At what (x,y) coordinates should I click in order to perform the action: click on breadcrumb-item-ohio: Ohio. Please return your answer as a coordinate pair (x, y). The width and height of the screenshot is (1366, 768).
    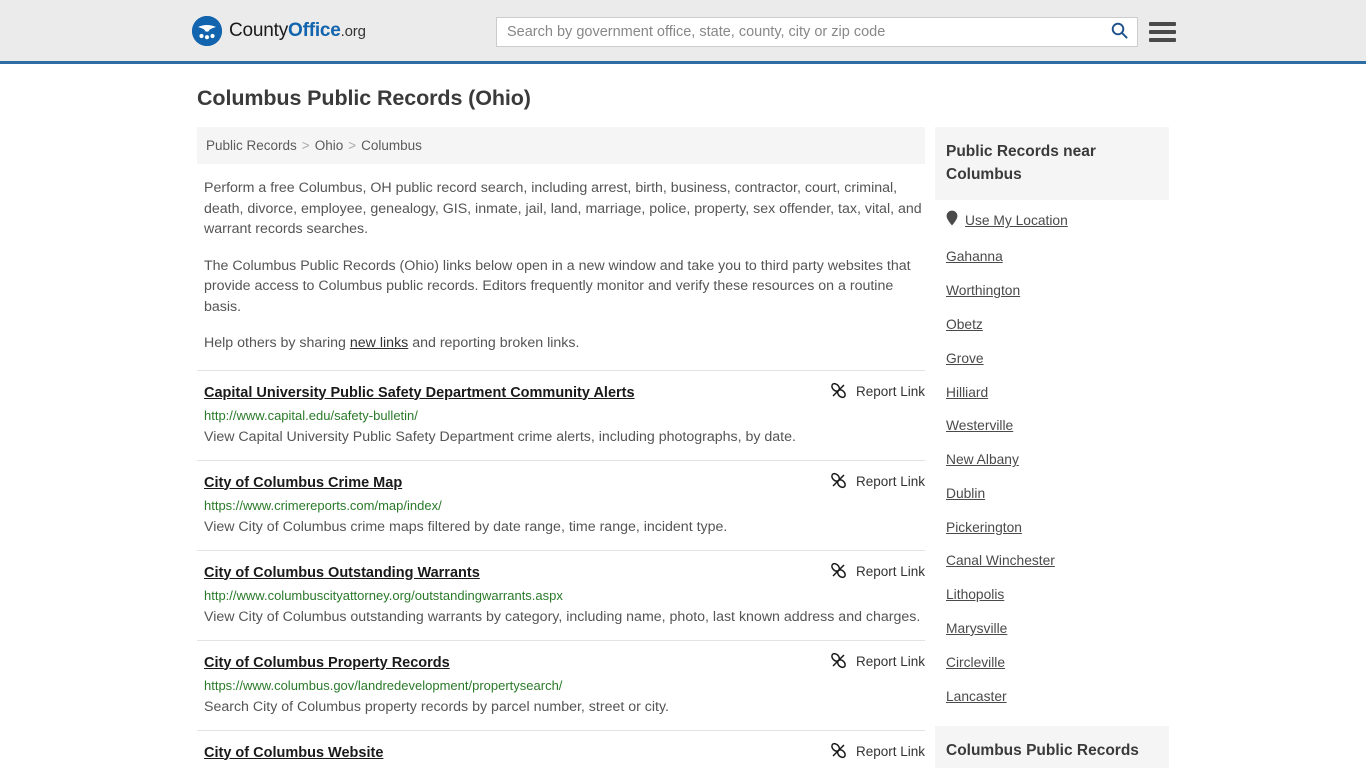
    Looking at the image, I should click on (329, 145).